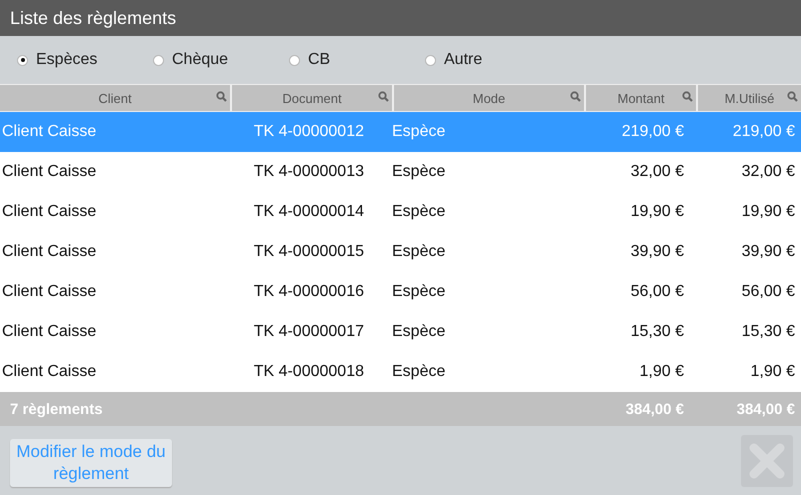  I want to click on table-cell-text: TK 4-00000017, so click(308, 332).